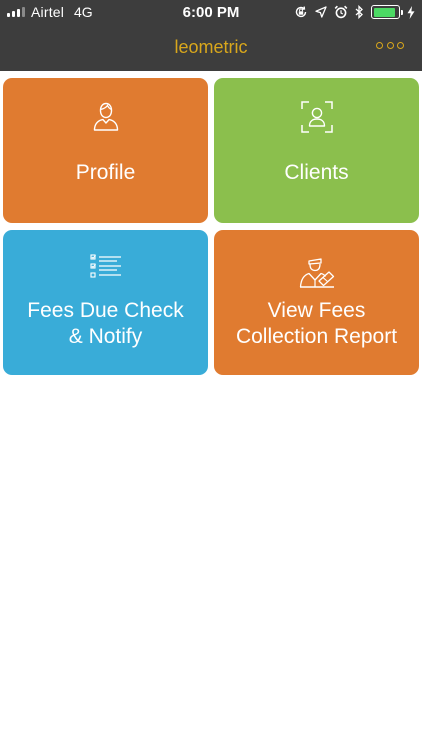 Image resolution: width=422 pixels, height=750 pixels. I want to click on battery-icon, so click(387, 12).